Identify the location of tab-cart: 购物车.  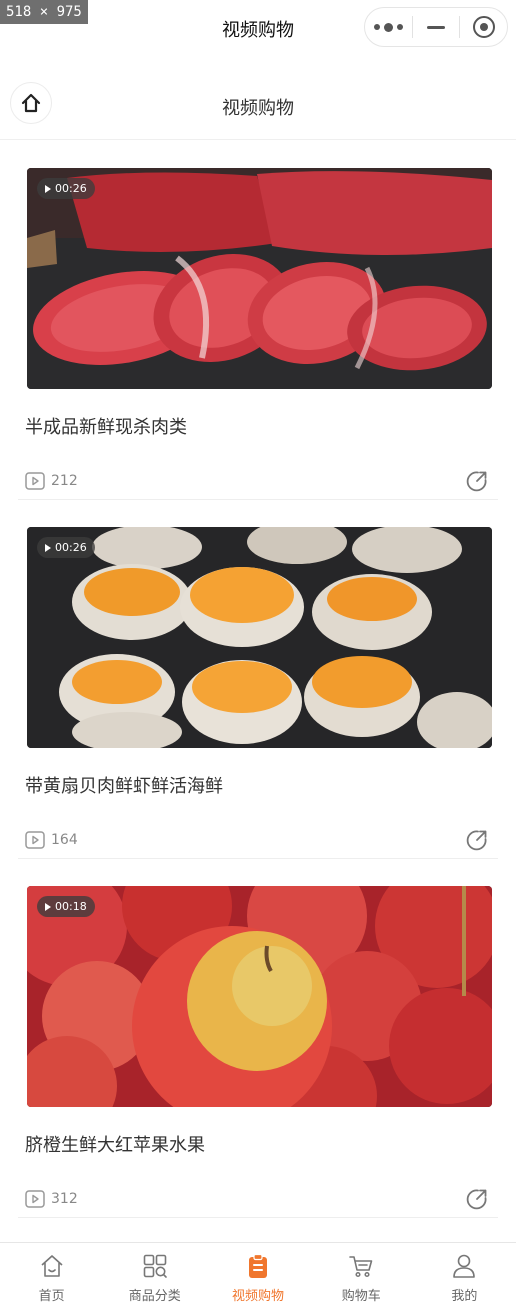
(361, 1275).